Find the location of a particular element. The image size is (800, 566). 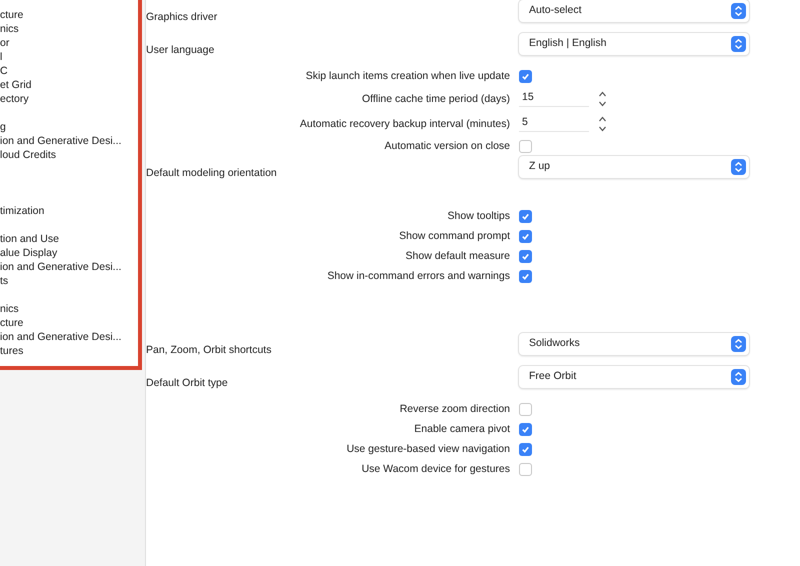

dropdown: Solidworks is located at coordinates (634, 344).